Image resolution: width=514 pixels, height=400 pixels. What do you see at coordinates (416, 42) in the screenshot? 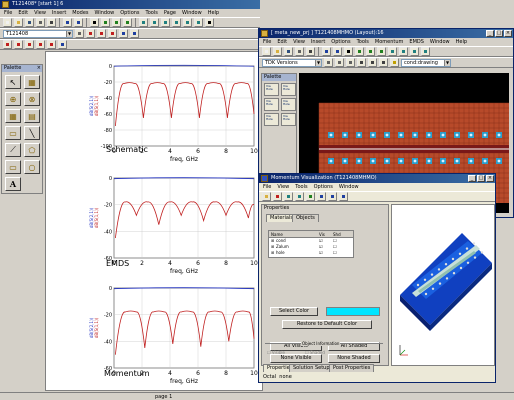
I see `menu-item-emds: EMDS` at bounding box center [416, 42].